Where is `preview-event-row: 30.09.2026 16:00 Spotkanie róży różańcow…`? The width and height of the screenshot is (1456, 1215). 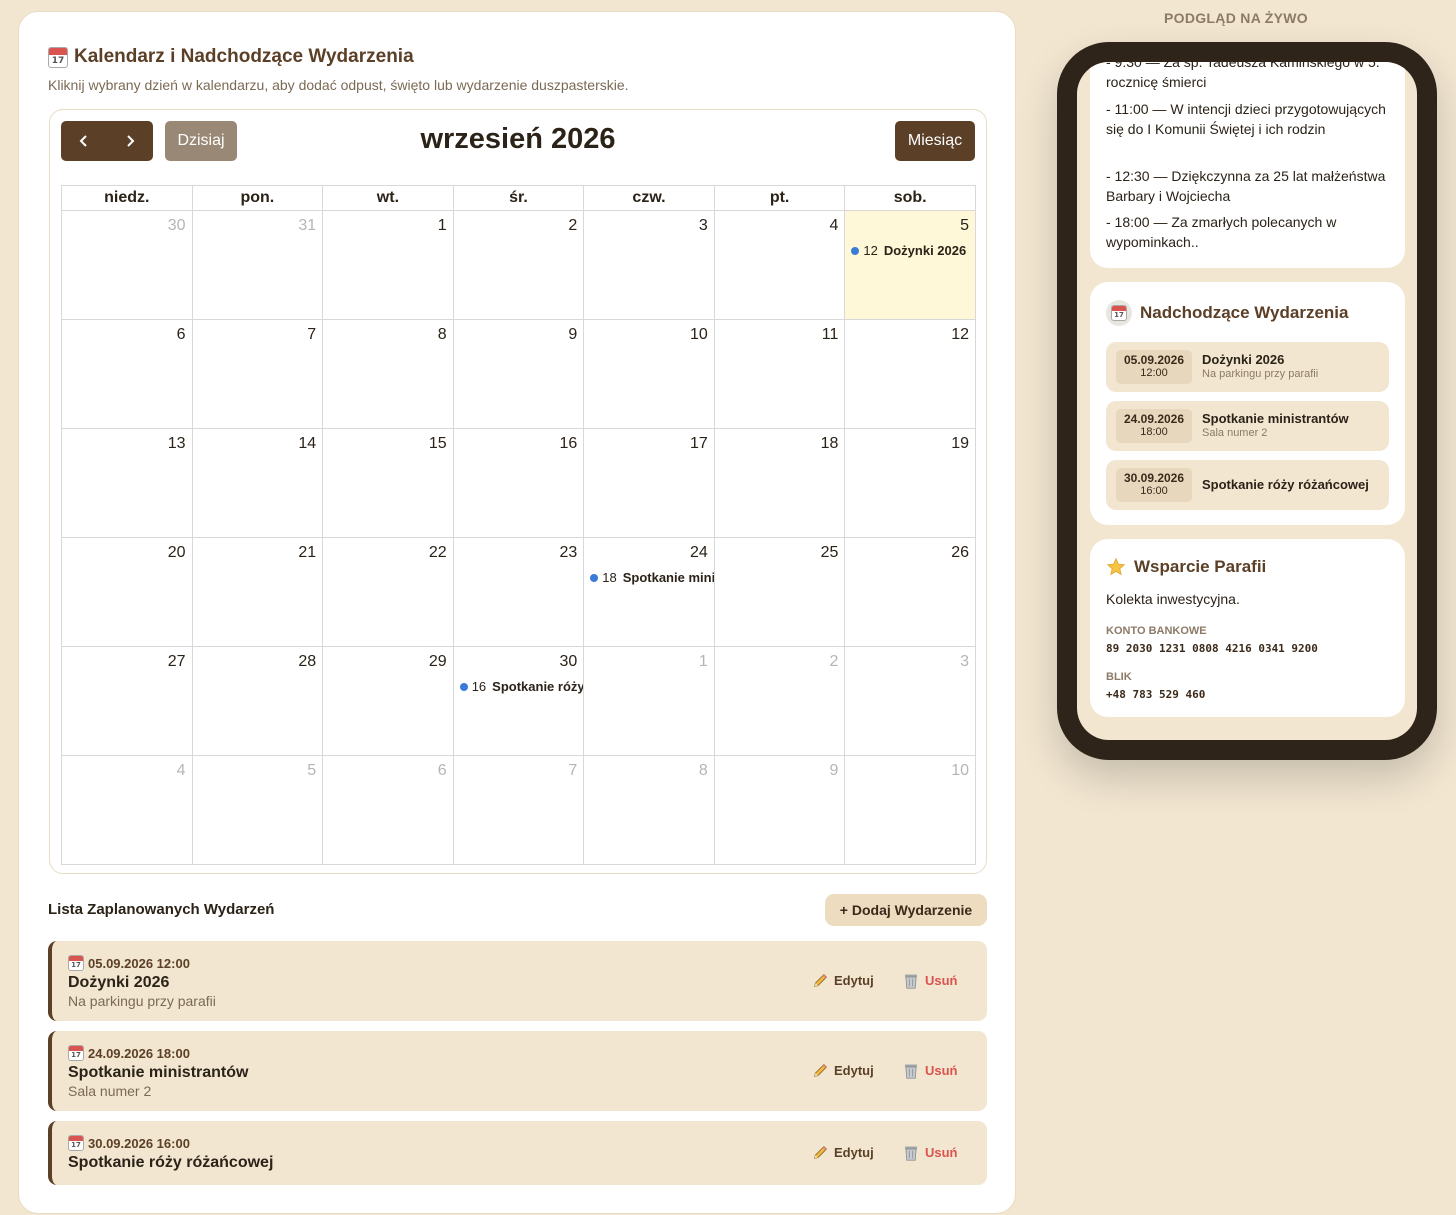
preview-event-row: 30.09.2026 16:00 Spotkanie róży różańcow… is located at coordinates (1247, 485).